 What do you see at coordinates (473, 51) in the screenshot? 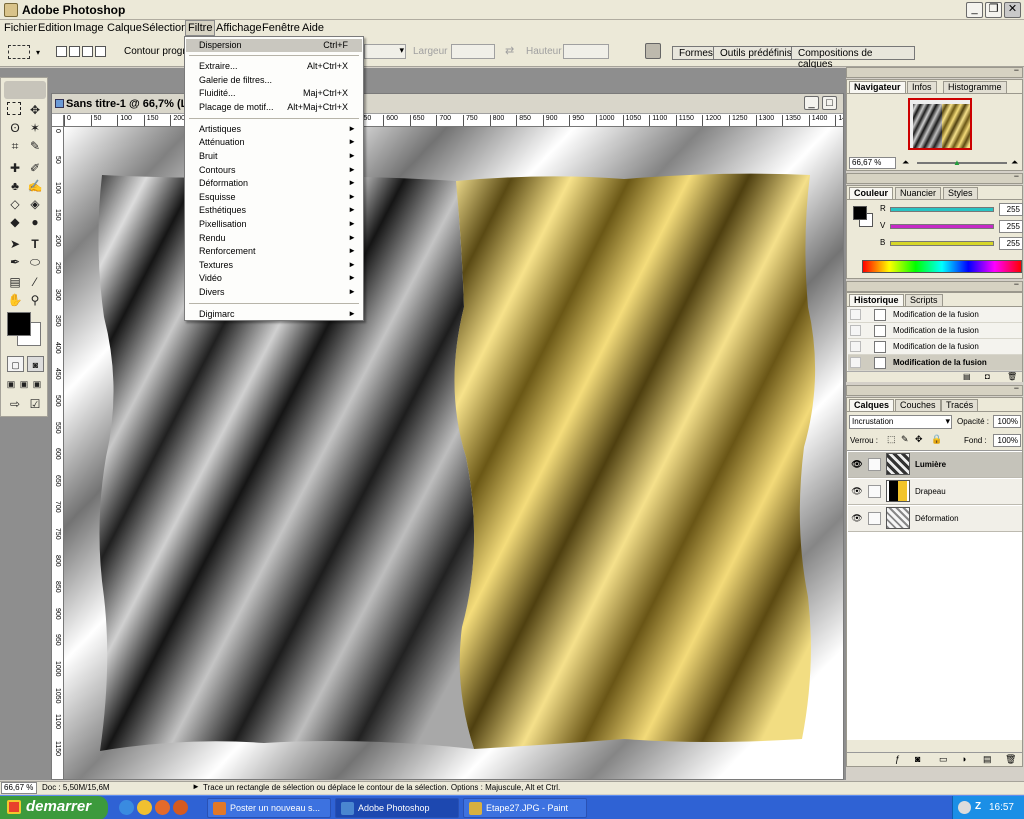
I see `largeur-input` at bounding box center [473, 51].